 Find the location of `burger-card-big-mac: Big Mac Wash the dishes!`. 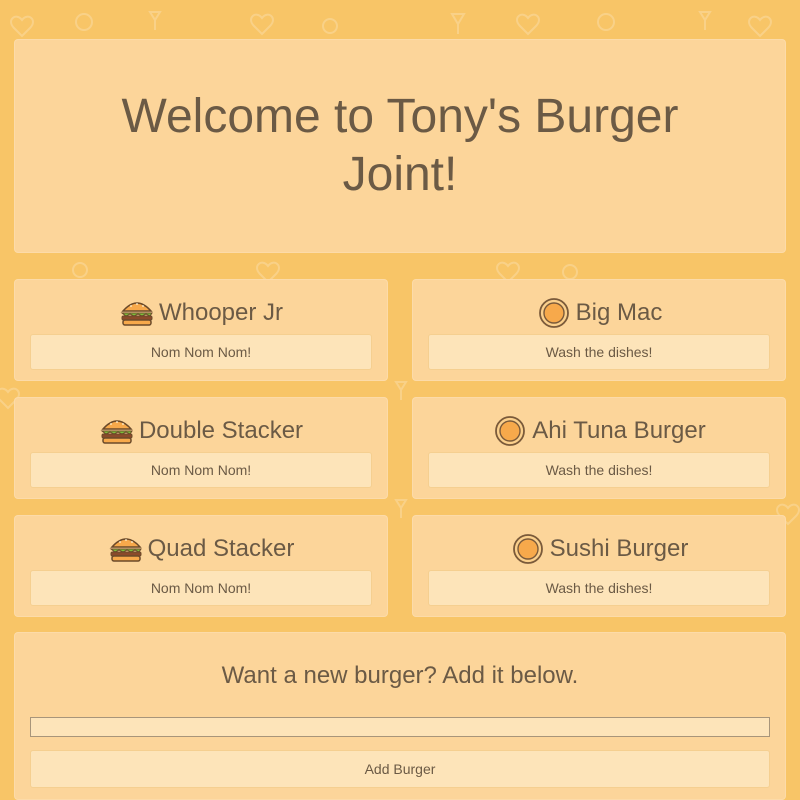

burger-card-big-mac: Big Mac Wash the dishes! is located at coordinates (599, 330).